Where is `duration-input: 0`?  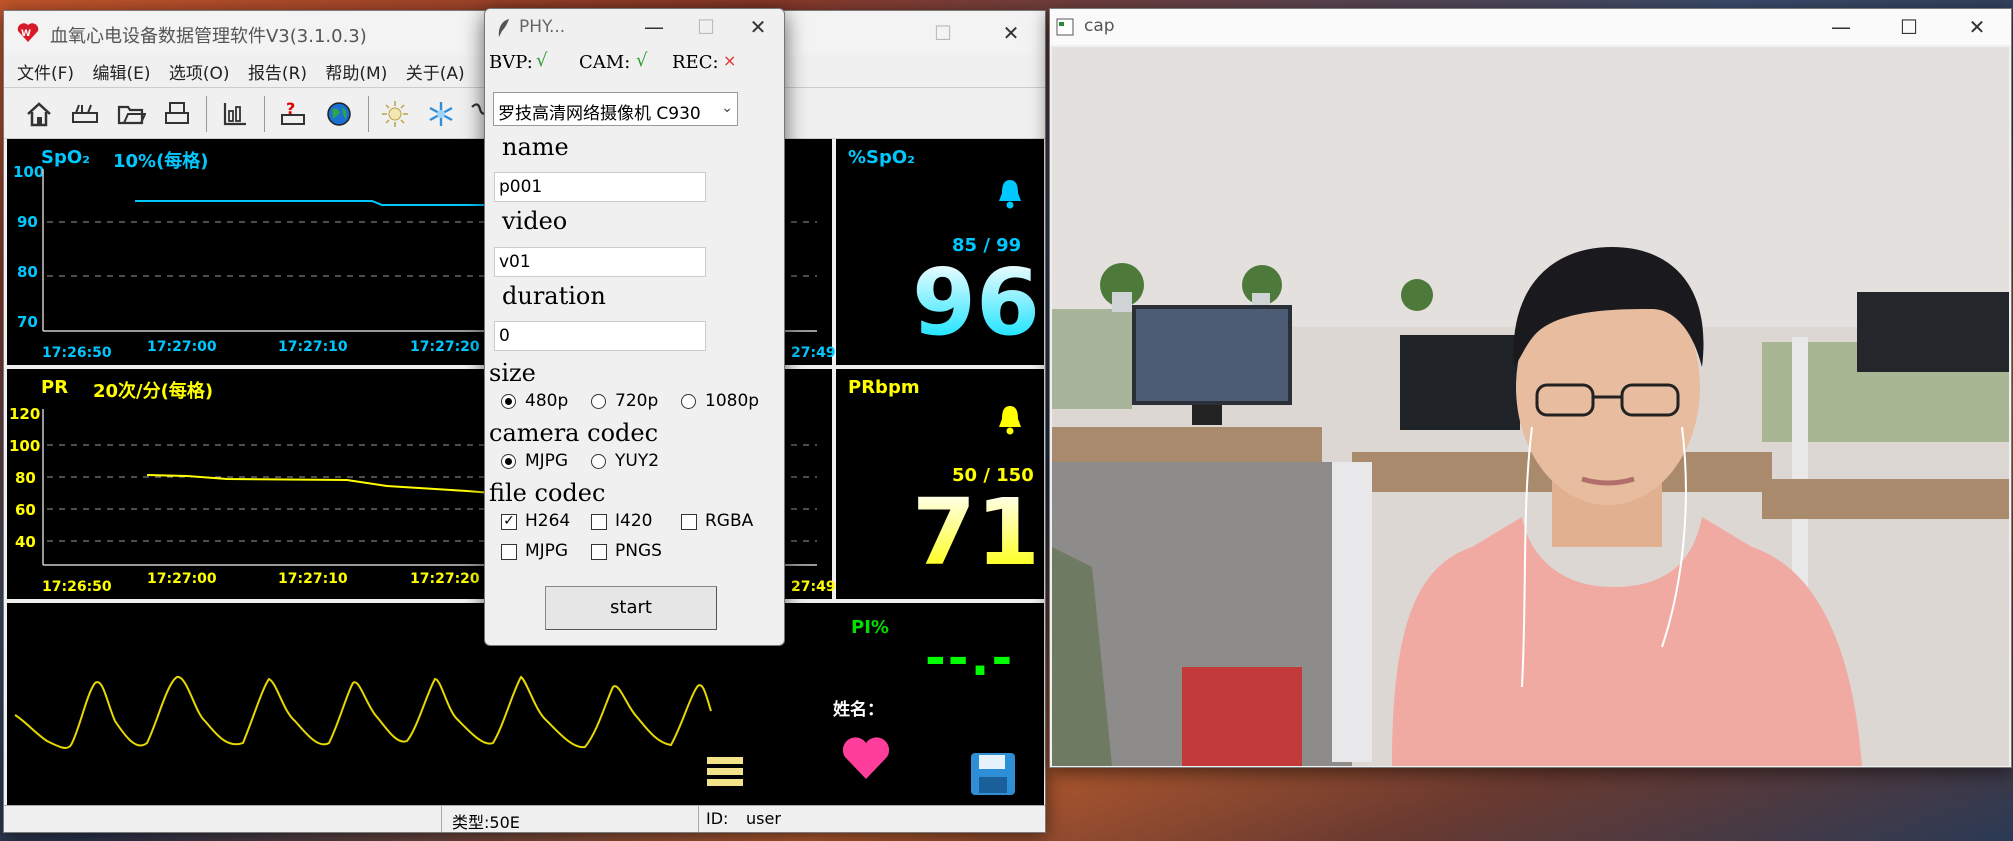 duration-input: 0 is located at coordinates (600, 336).